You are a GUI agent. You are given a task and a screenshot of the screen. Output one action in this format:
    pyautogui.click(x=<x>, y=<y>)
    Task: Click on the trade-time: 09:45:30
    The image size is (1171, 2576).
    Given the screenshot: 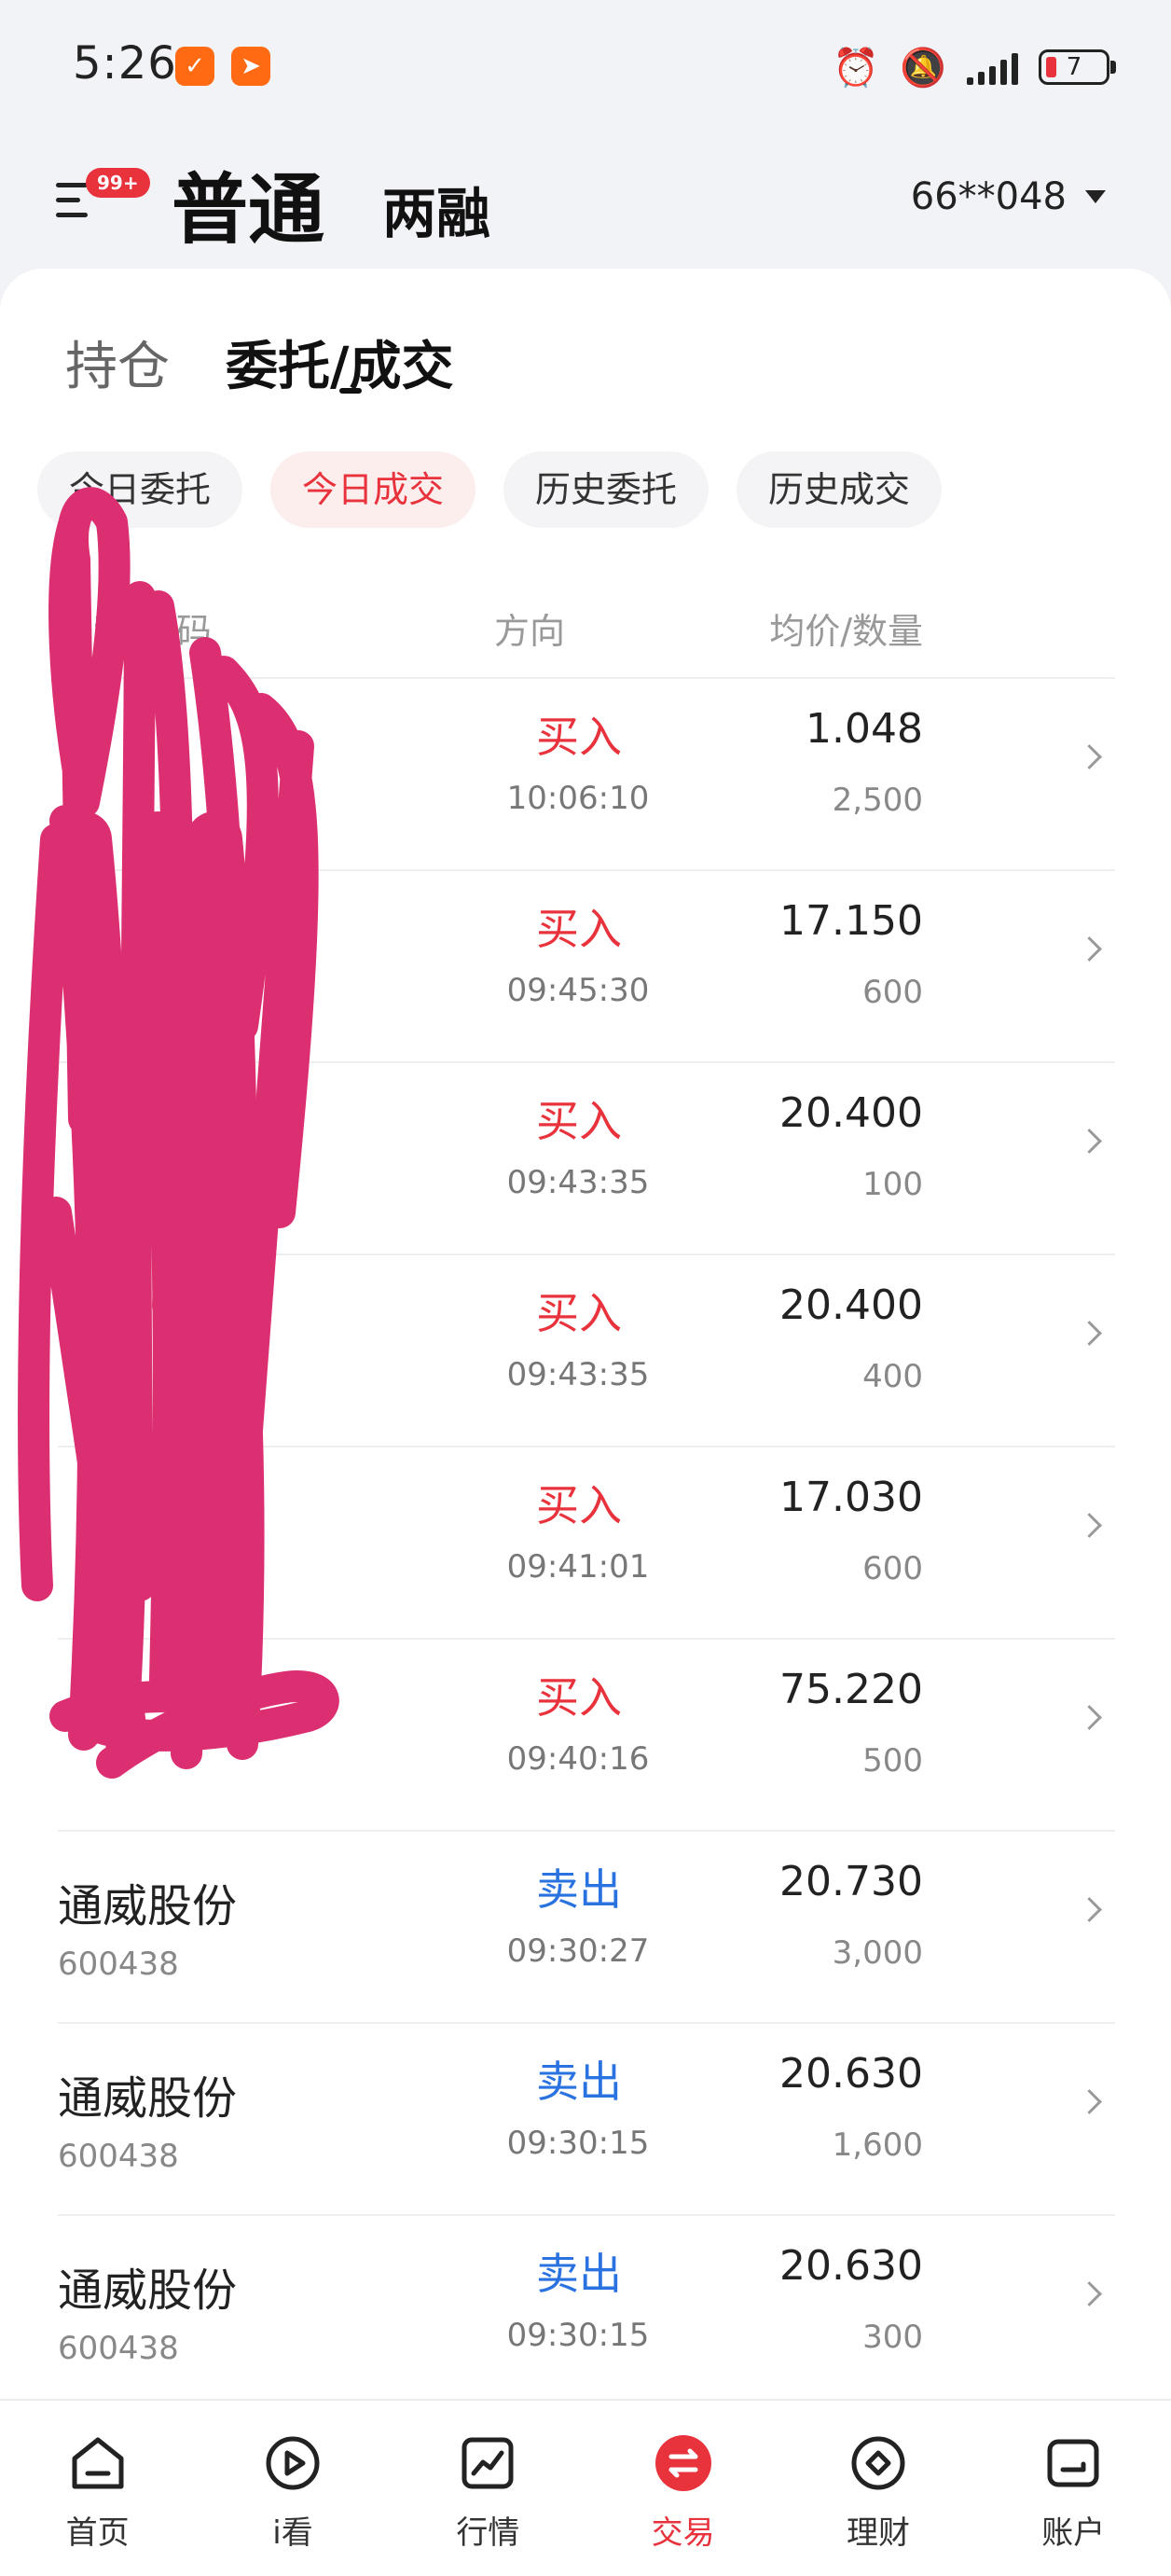 What is the action you would take?
    pyautogui.click(x=578, y=991)
    